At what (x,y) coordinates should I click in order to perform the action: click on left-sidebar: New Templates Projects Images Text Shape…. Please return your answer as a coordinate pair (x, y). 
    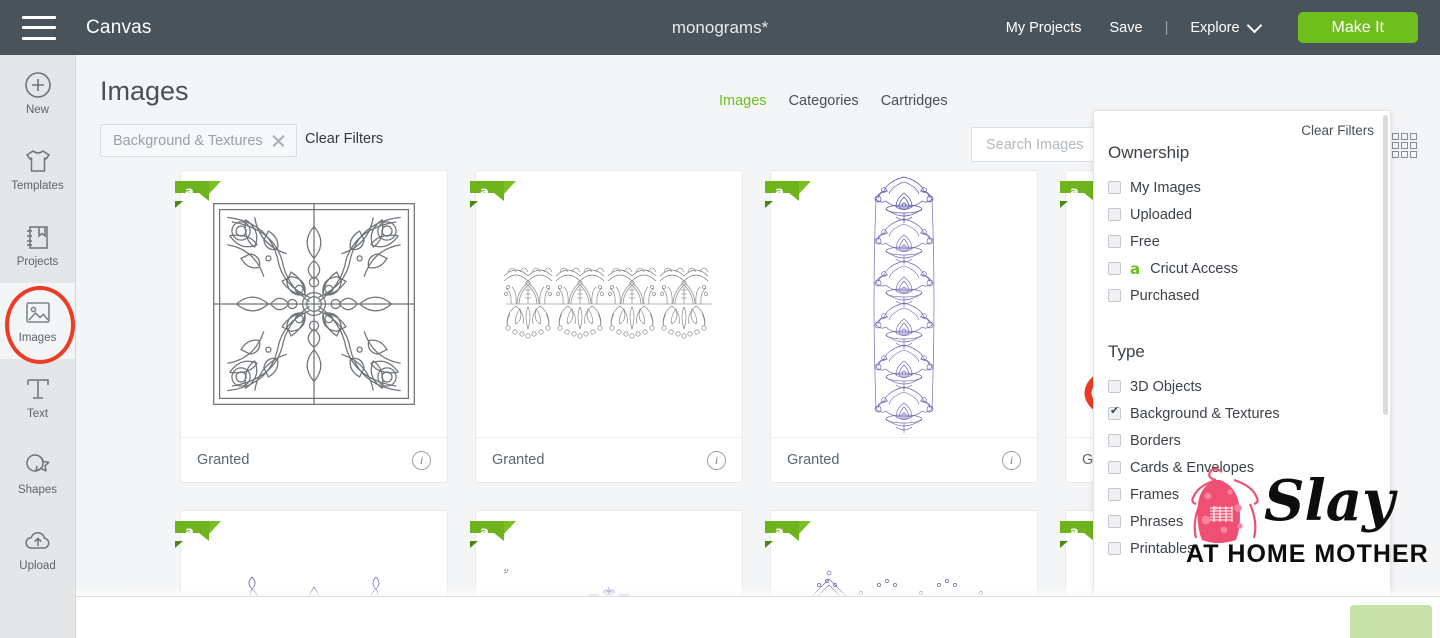
    Looking at the image, I should click on (38, 346).